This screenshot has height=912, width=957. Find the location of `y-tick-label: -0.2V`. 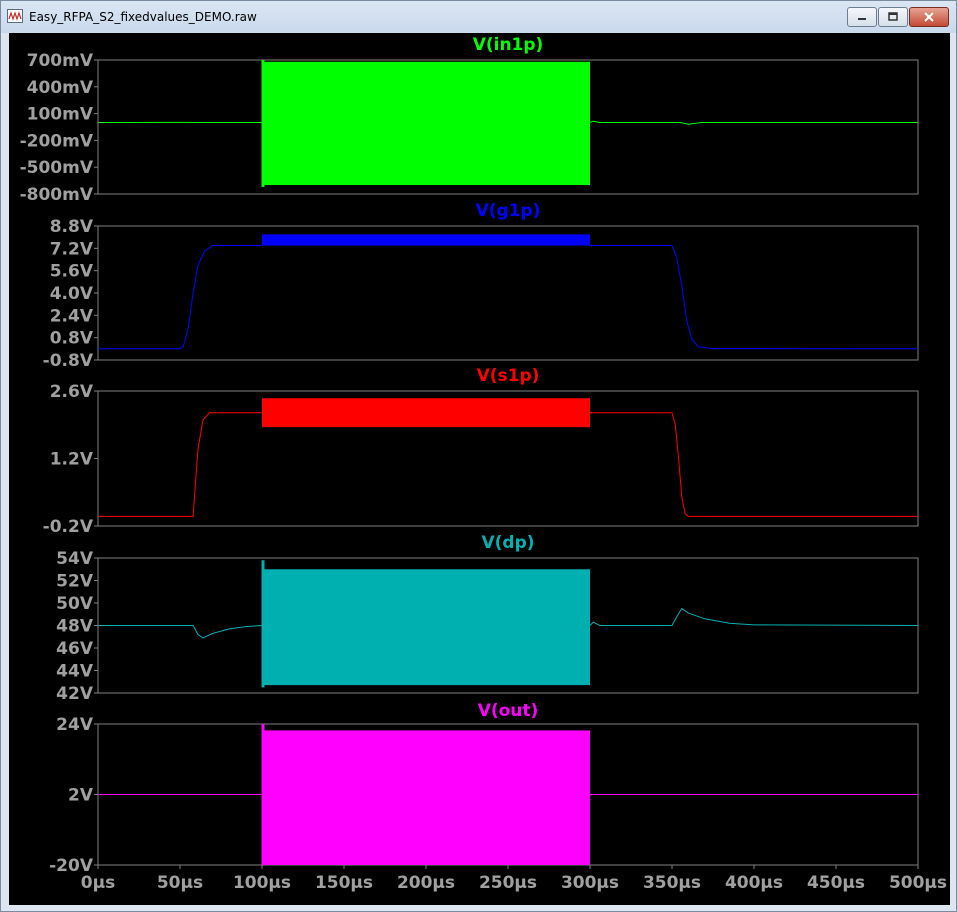

y-tick-label: -0.2V is located at coordinates (68, 527).